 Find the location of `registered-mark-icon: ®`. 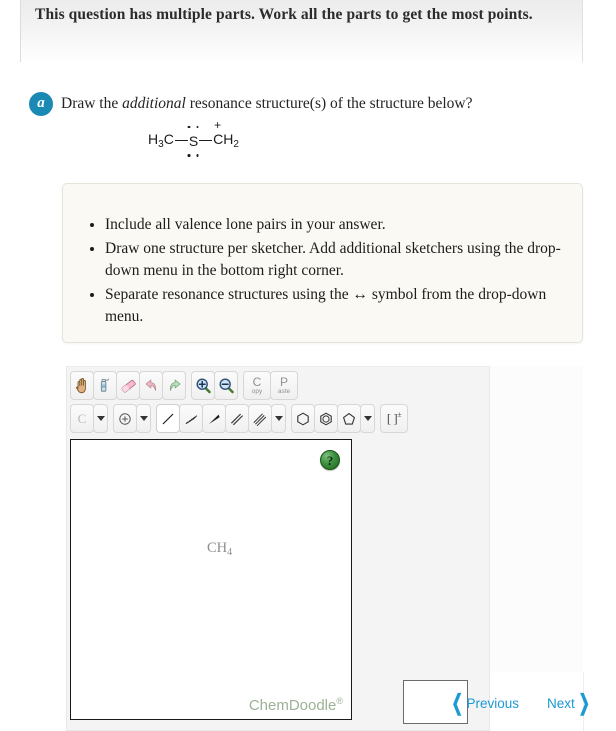

registered-mark-icon: ® is located at coordinates (339, 701).